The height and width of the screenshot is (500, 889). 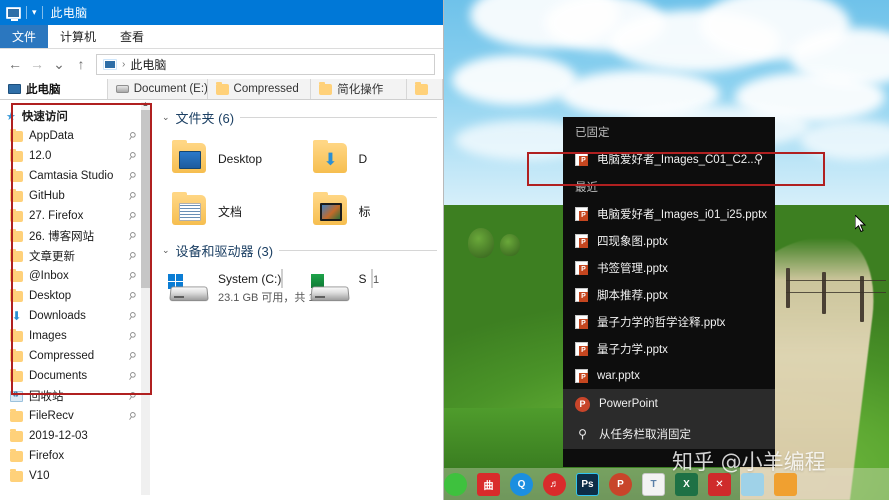 I want to click on folders-group-header: ⌄ 文件夹 (6), so click(x=302, y=117).